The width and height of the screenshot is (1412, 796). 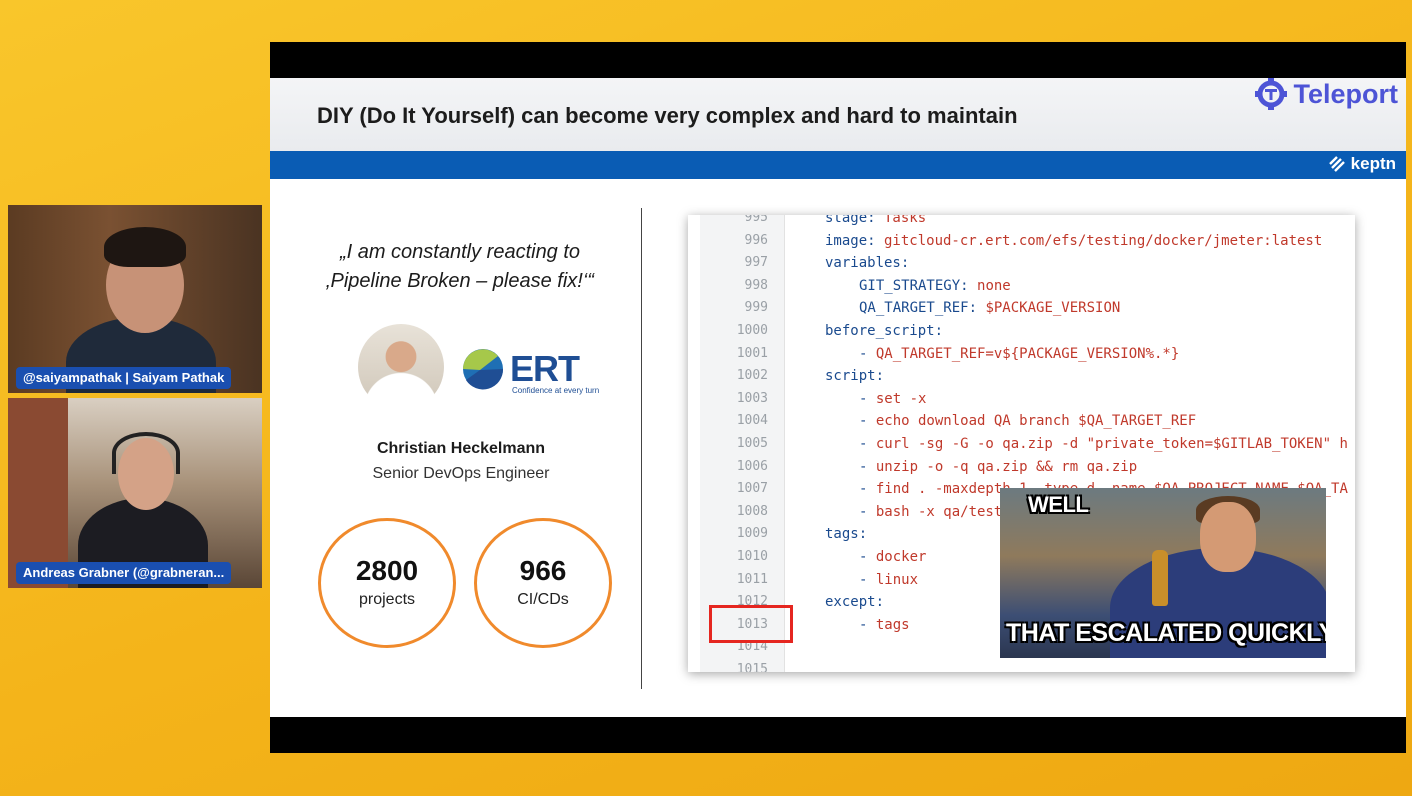 I want to click on code-value: docker, so click(x=901, y=557).